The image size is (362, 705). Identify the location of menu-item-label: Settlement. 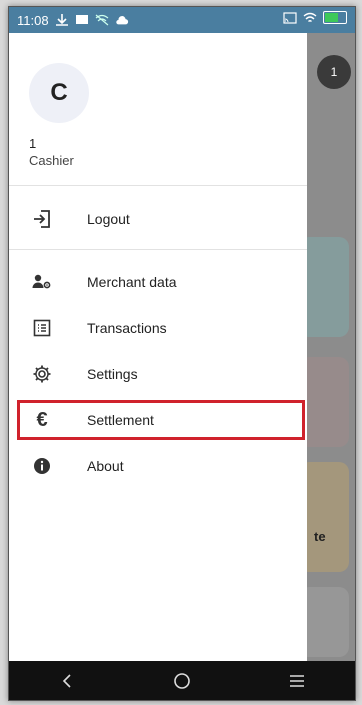
(120, 420).